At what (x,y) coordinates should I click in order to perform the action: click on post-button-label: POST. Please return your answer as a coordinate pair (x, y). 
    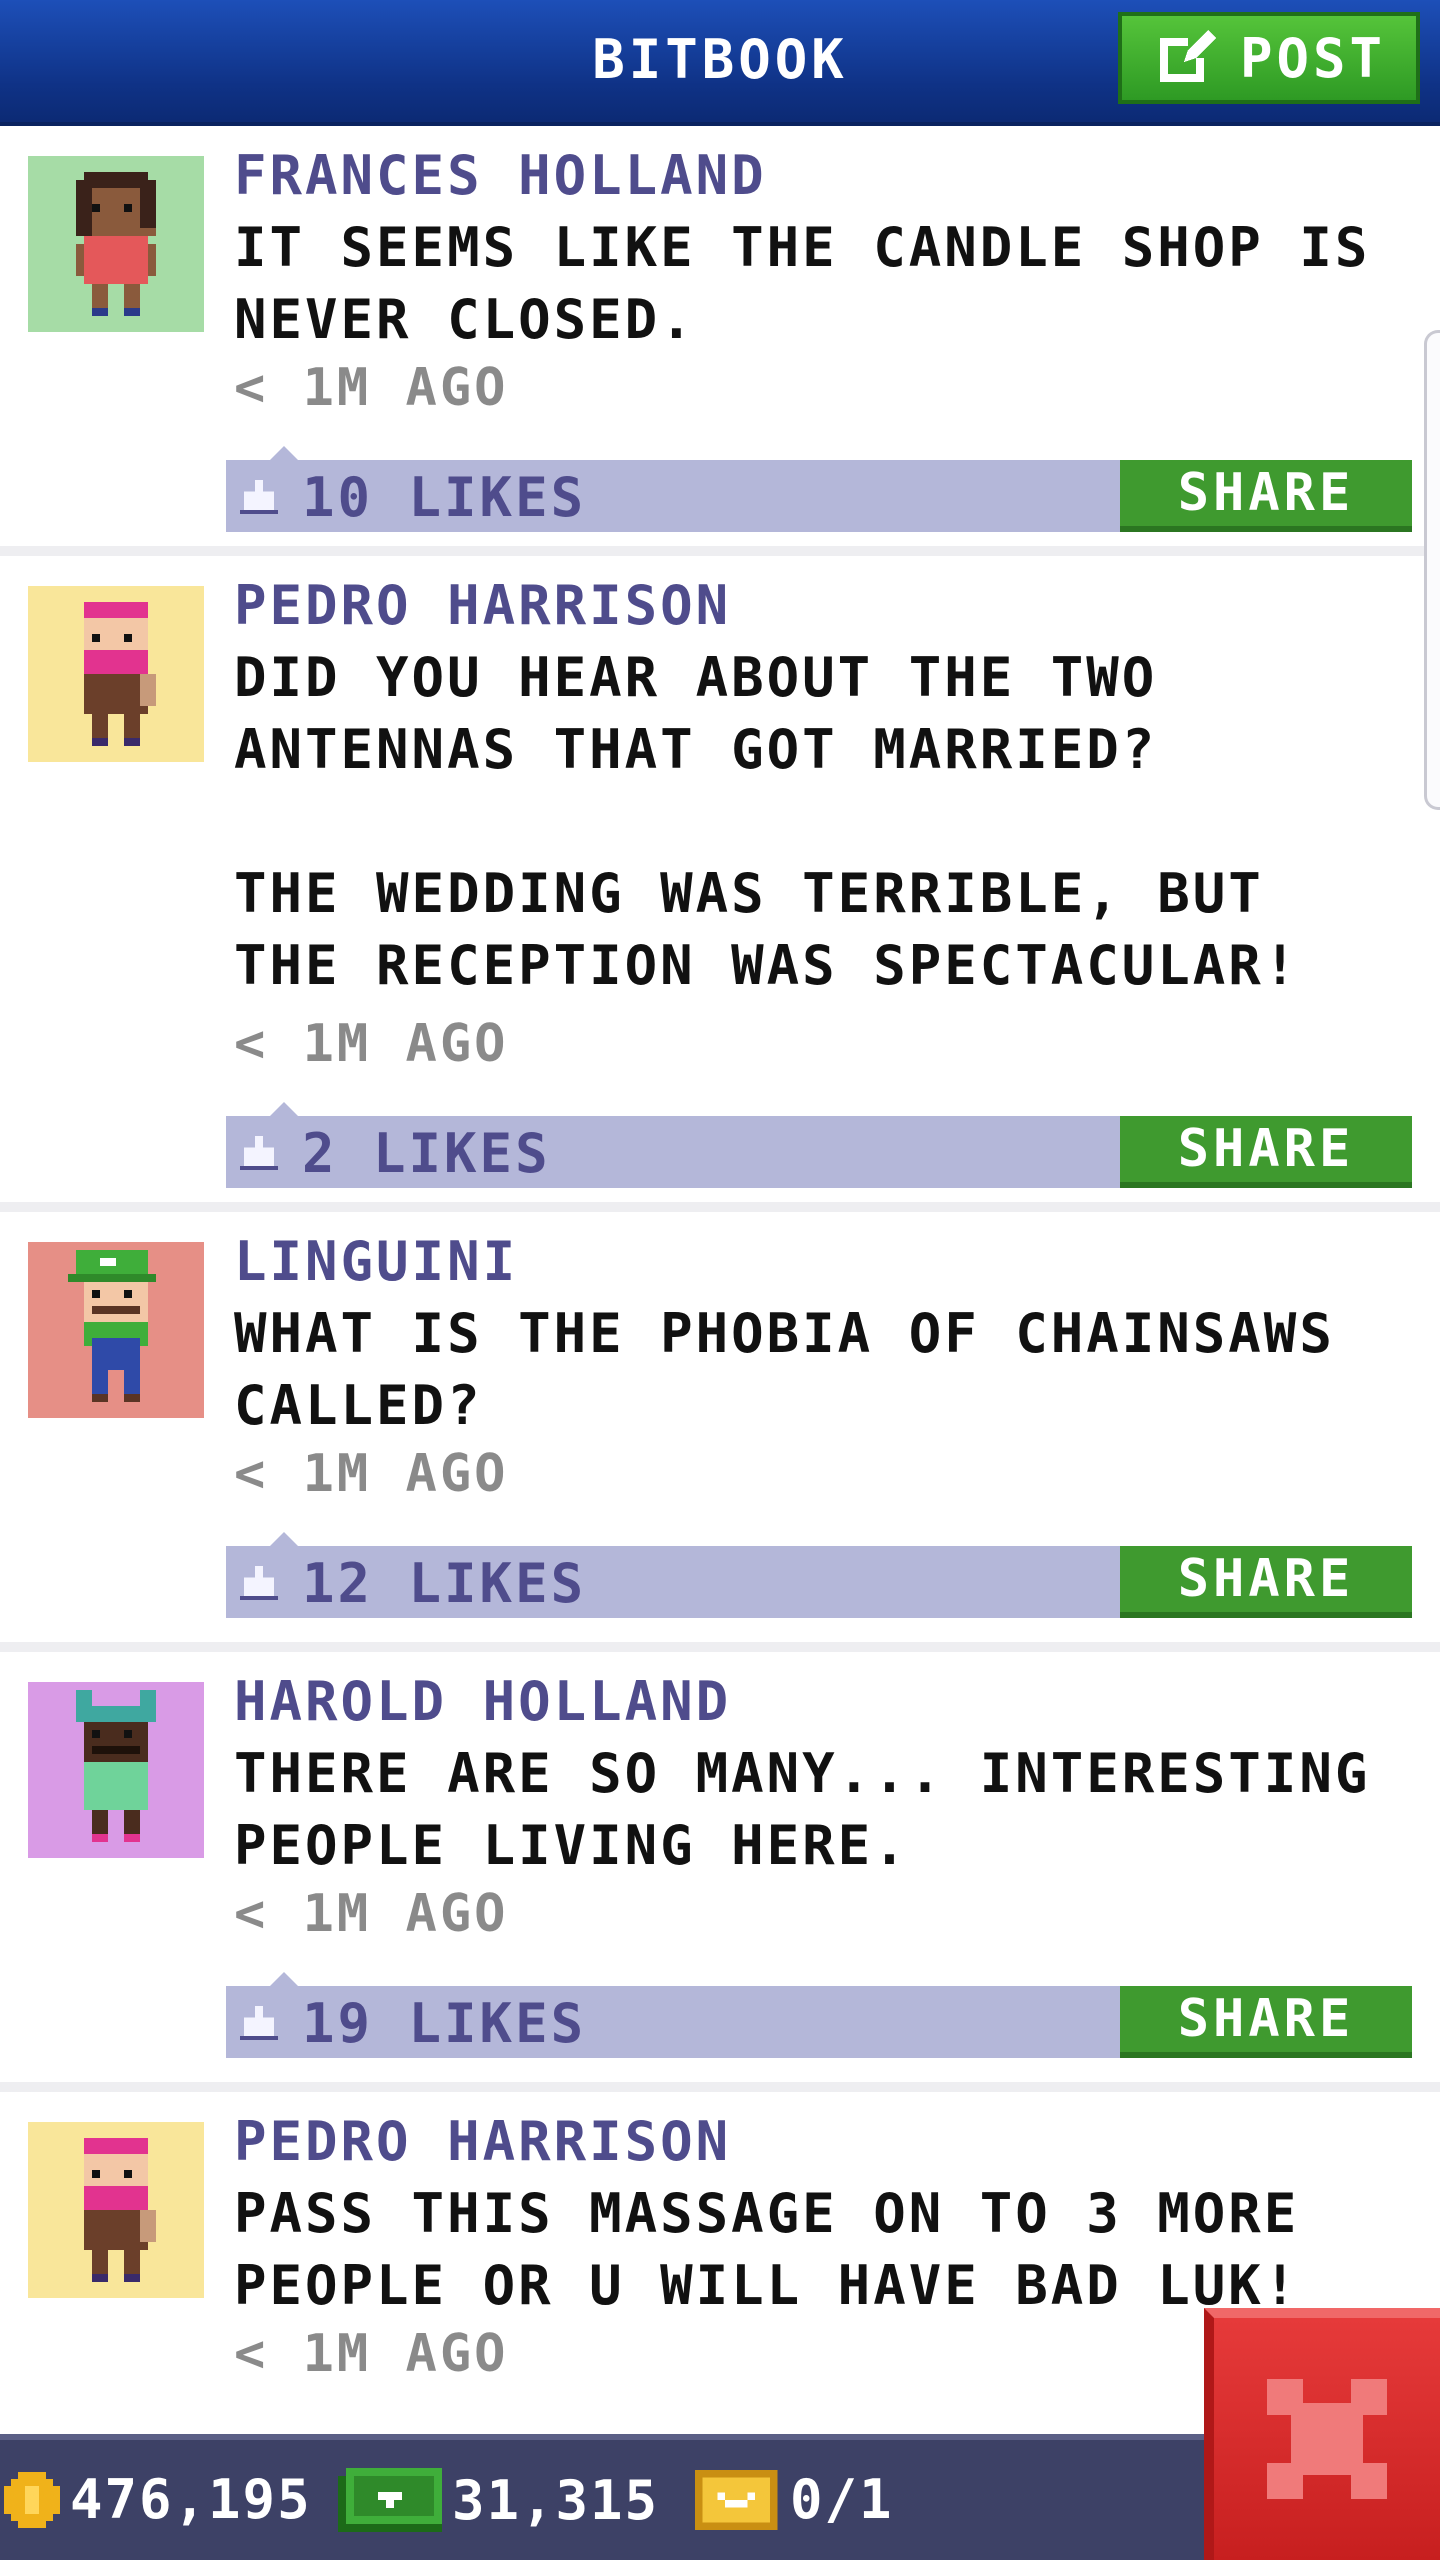
    Looking at the image, I should click on (1313, 58).